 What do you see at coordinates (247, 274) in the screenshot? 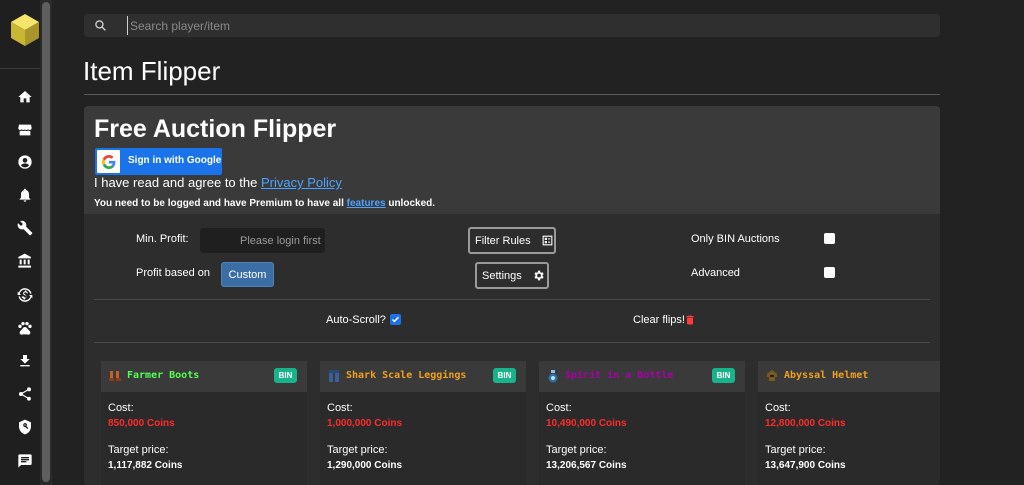
I see `profit-based-select: Custom` at bounding box center [247, 274].